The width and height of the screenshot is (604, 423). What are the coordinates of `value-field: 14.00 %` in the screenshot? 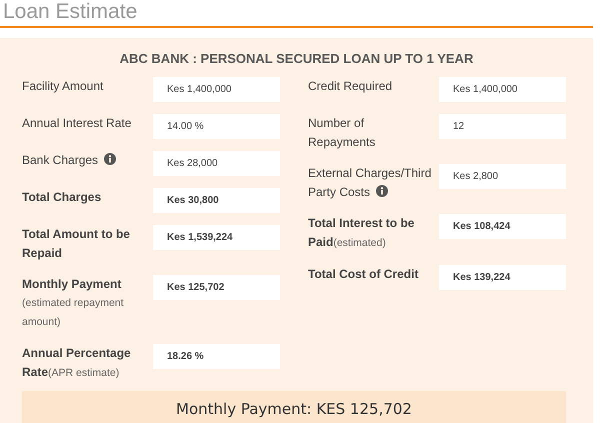 It's located at (216, 126).